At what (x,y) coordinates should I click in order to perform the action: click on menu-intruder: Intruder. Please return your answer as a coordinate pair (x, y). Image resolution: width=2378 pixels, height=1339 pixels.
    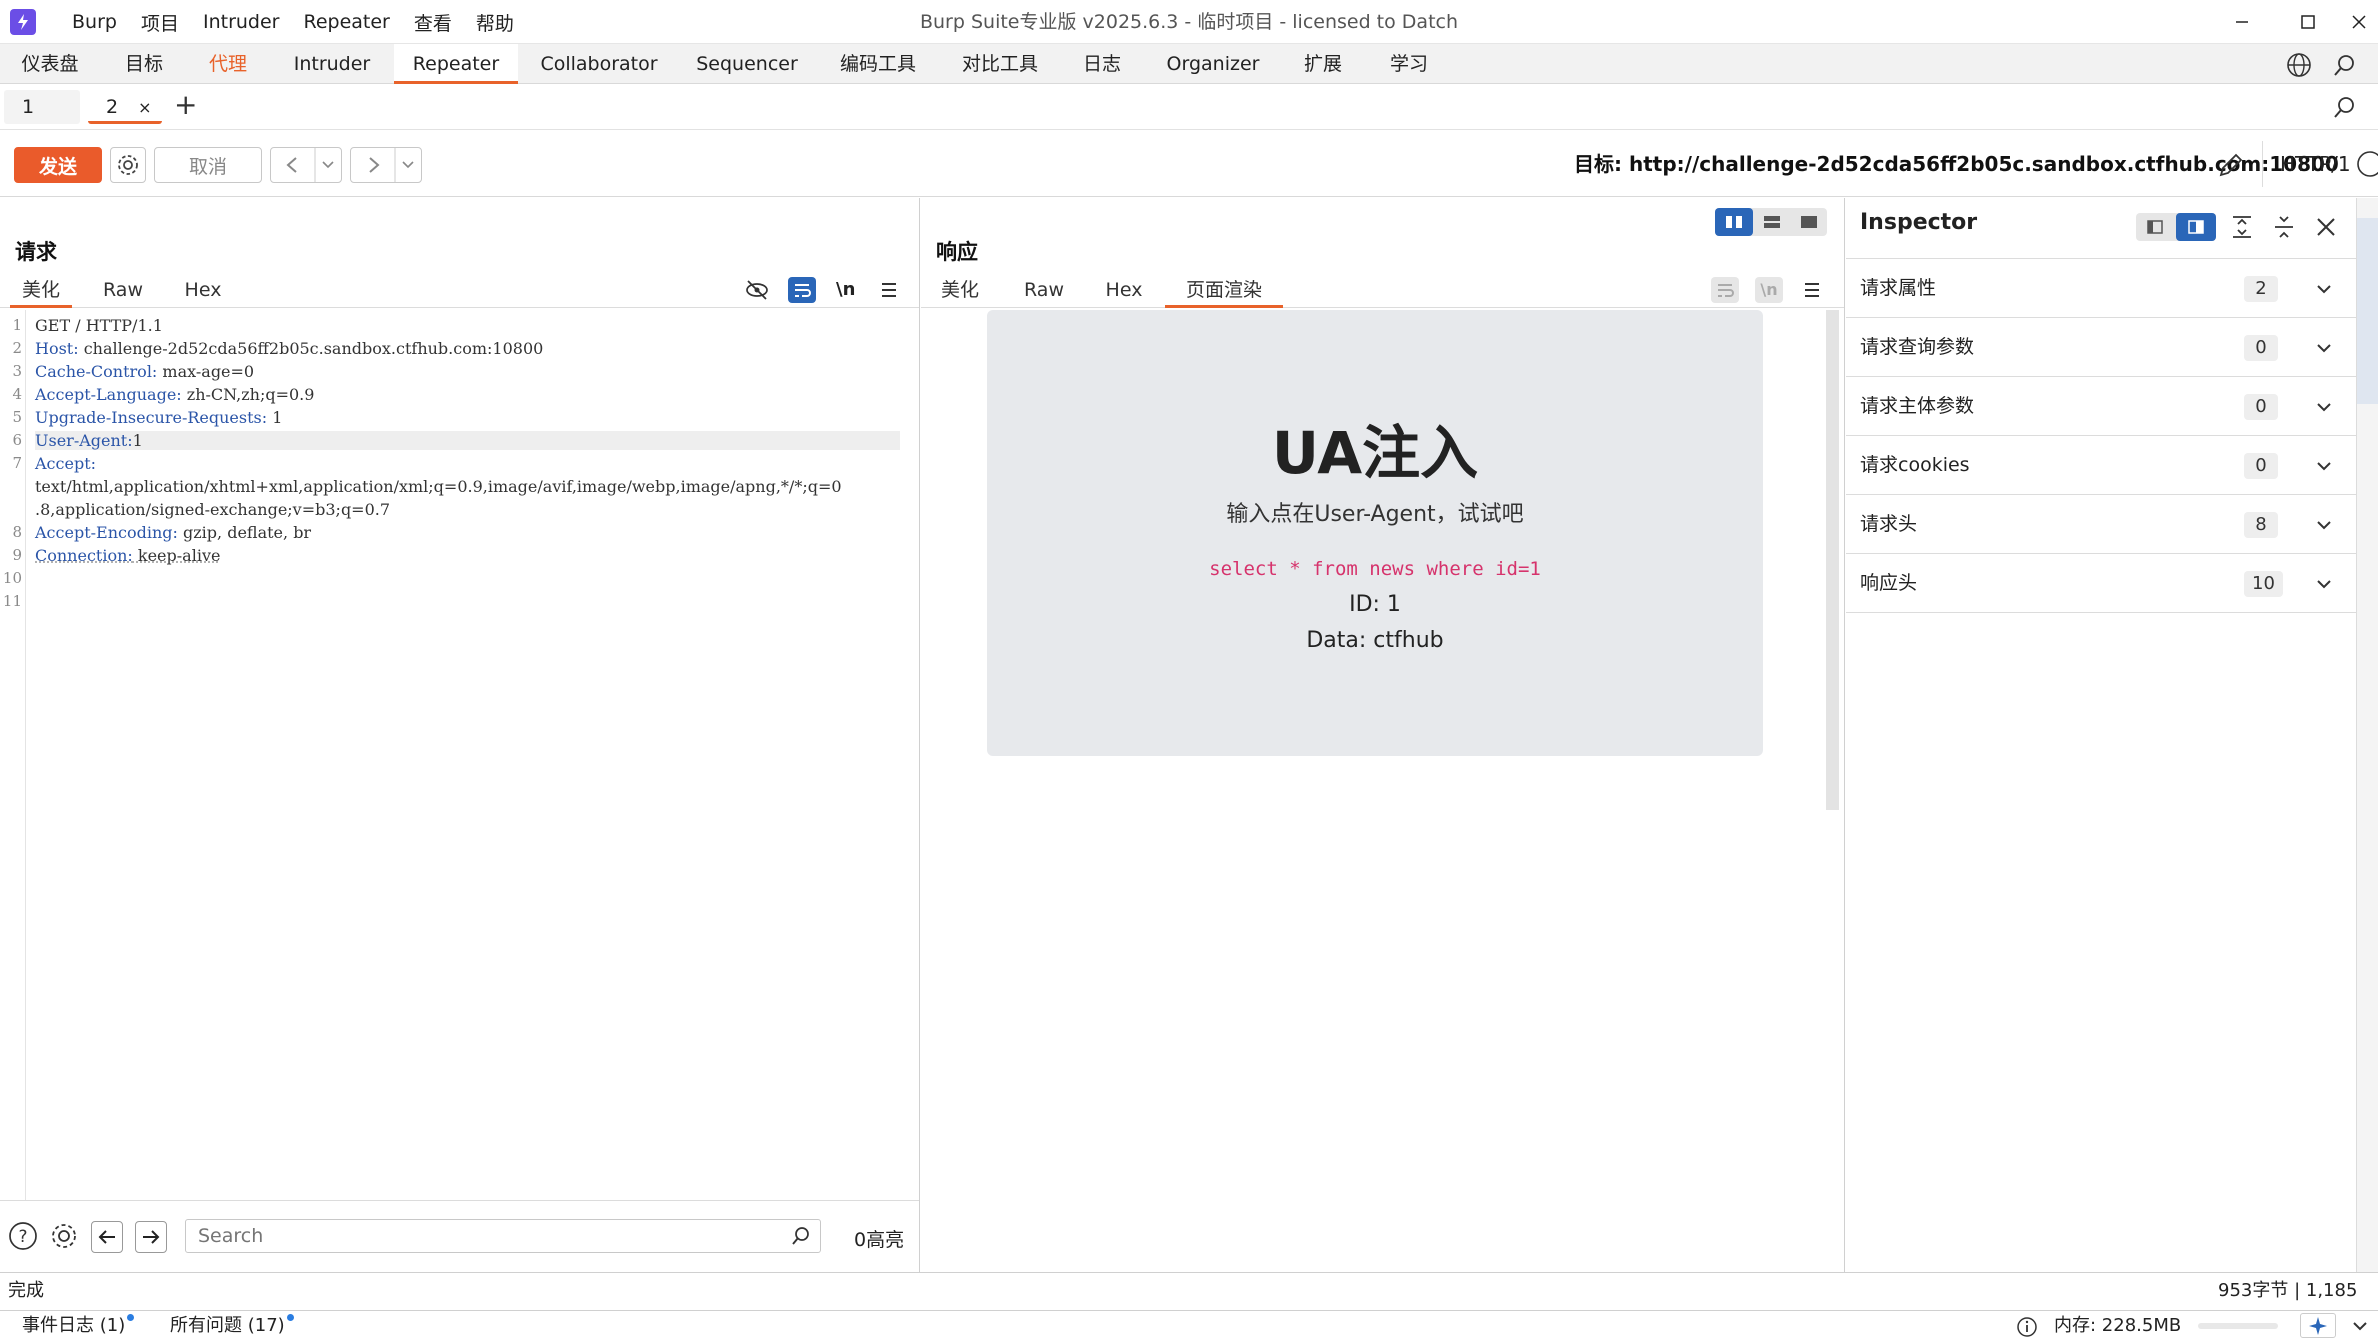
    Looking at the image, I should click on (241, 22).